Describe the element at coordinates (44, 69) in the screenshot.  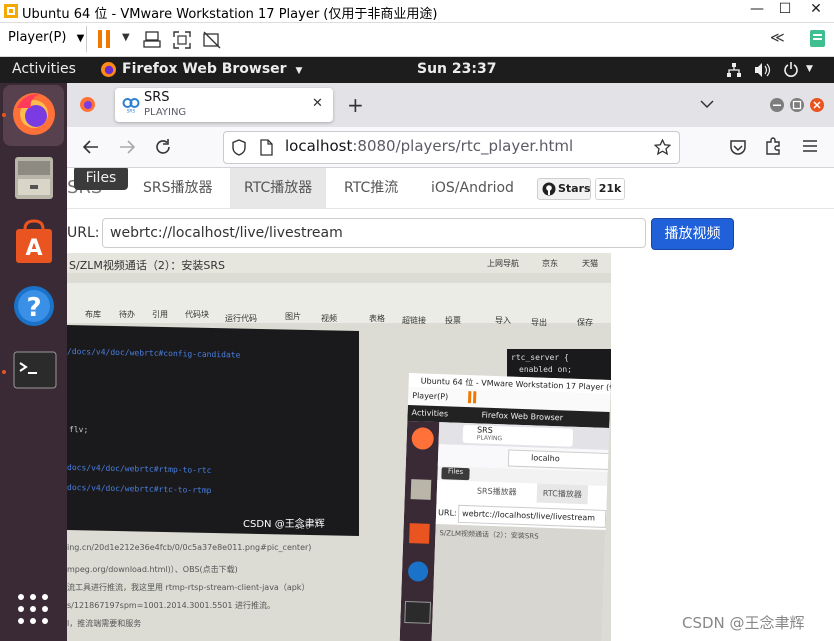
I see `activities-button: Activities` at that location.